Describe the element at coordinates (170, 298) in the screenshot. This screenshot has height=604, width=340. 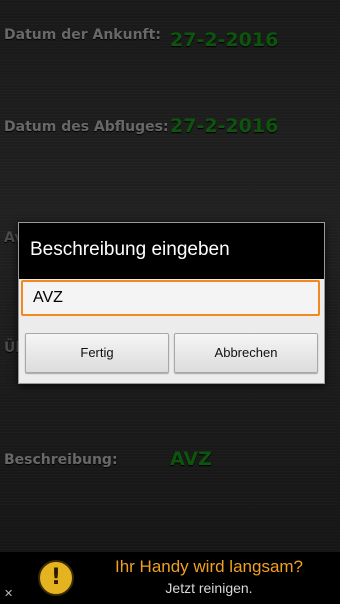
I see `description-input` at that location.